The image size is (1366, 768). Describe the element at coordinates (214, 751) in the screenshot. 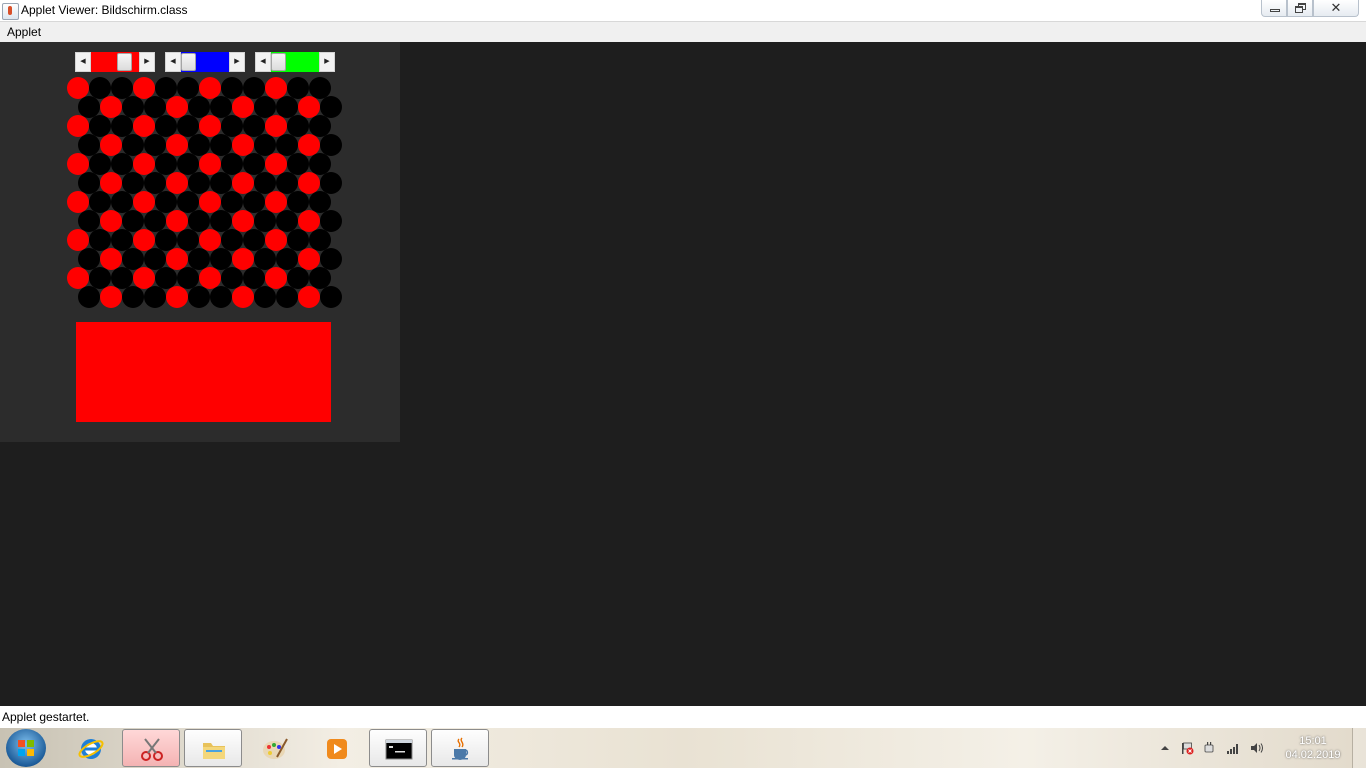

I see `folder-icon` at that location.